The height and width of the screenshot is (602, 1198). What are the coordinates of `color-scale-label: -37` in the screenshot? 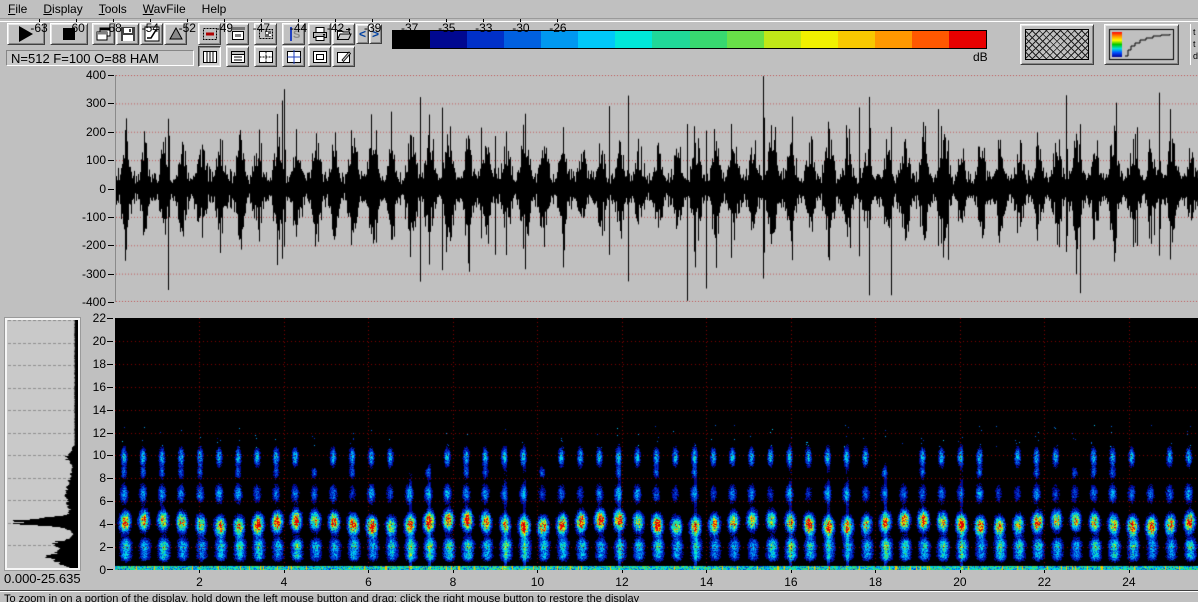 It's located at (410, 28).